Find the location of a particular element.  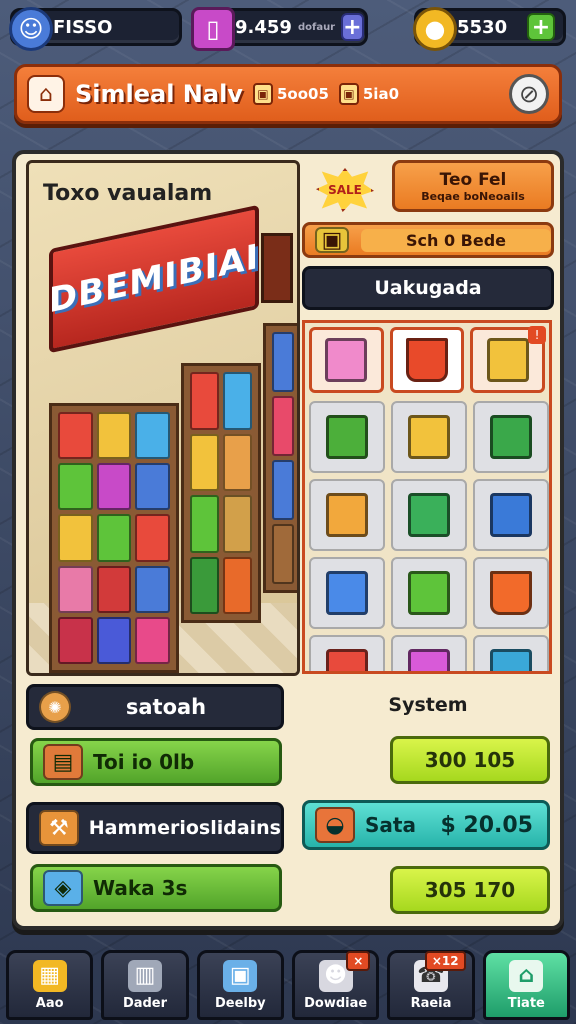

close-button: ⊘ is located at coordinates (529, 94).